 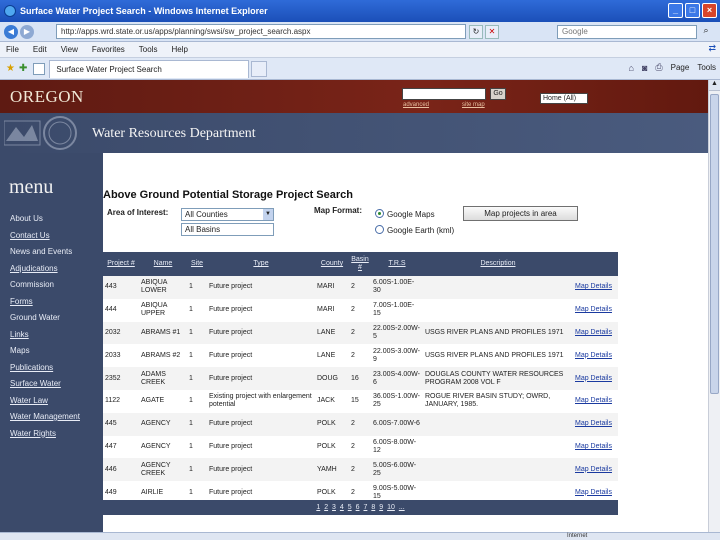 I want to click on site-search-go-button: Go, so click(x=498, y=94).